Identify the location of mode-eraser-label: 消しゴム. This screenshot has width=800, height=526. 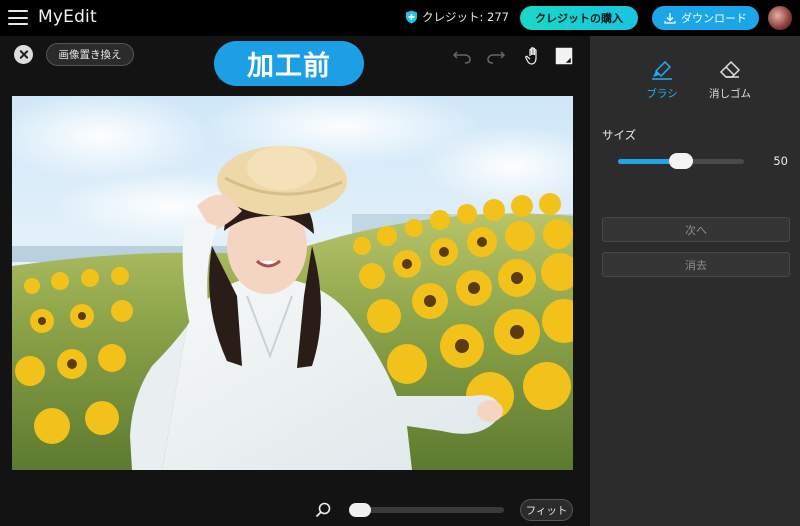
(730, 94).